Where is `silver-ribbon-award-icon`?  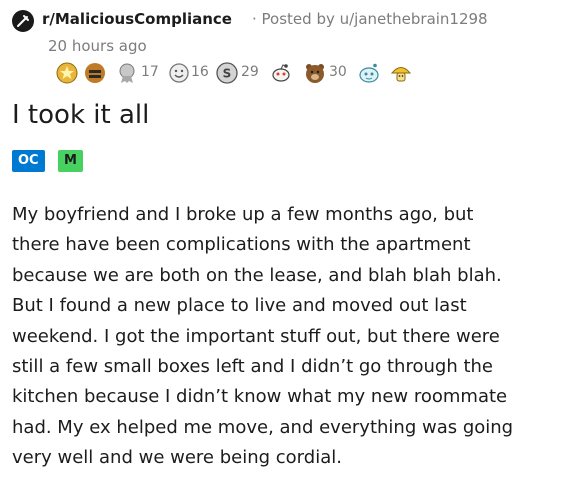 silver-ribbon-award-icon is located at coordinates (127, 73).